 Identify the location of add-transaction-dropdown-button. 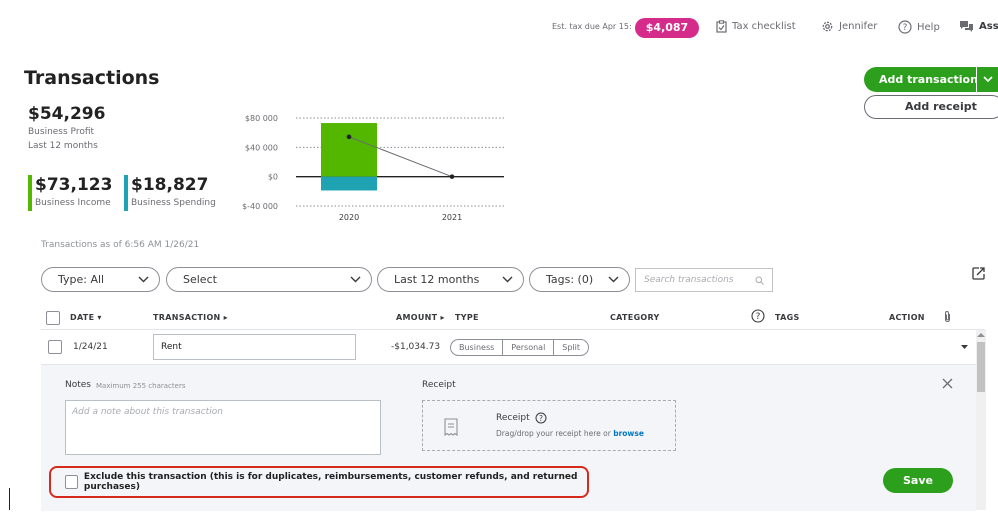
(987, 79).